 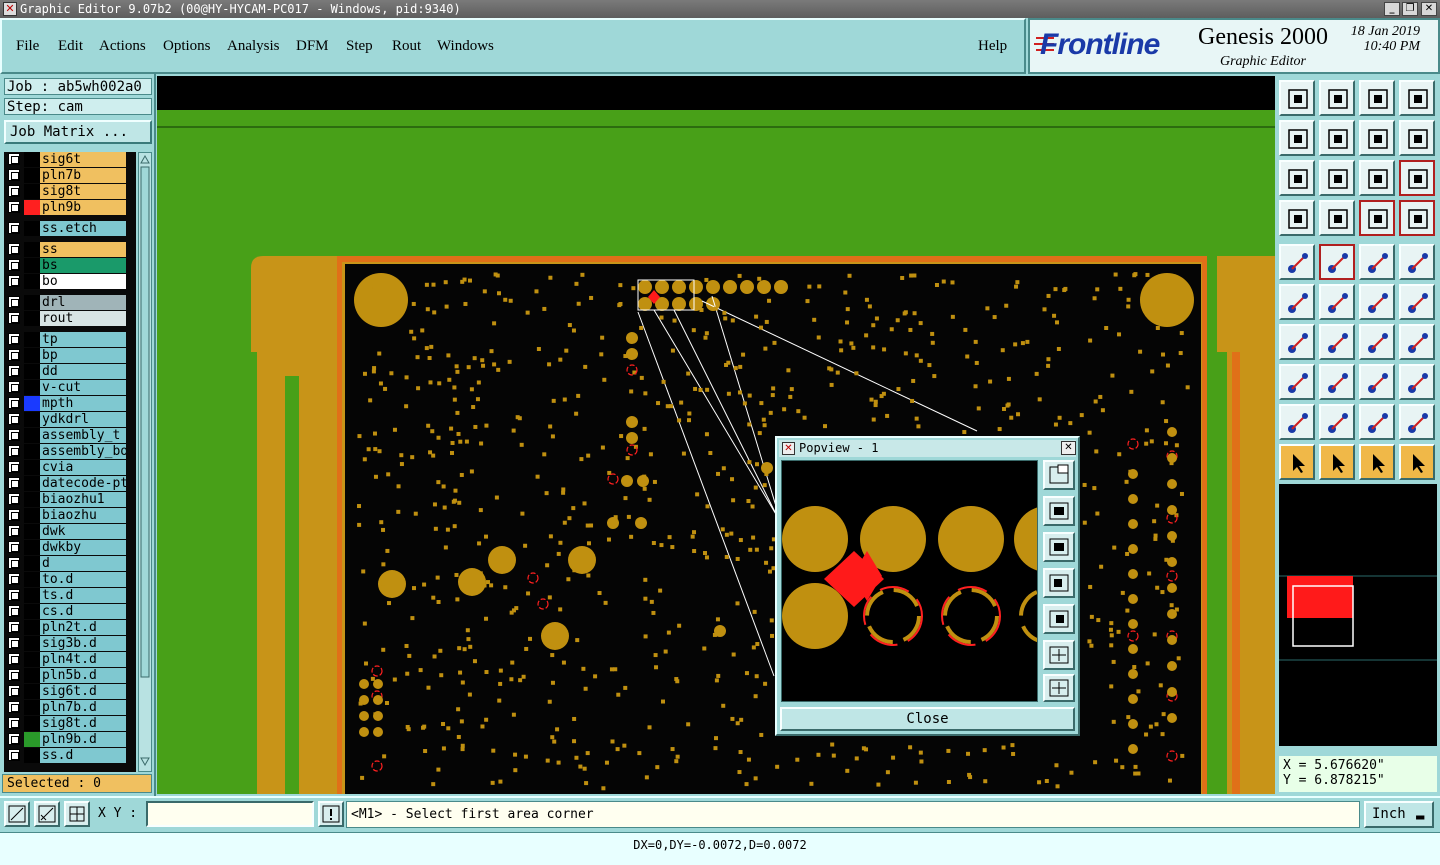 What do you see at coordinates (83, 467) in the screenshot?
I see `layer-name: cvia` at bounding box center [83, 467].